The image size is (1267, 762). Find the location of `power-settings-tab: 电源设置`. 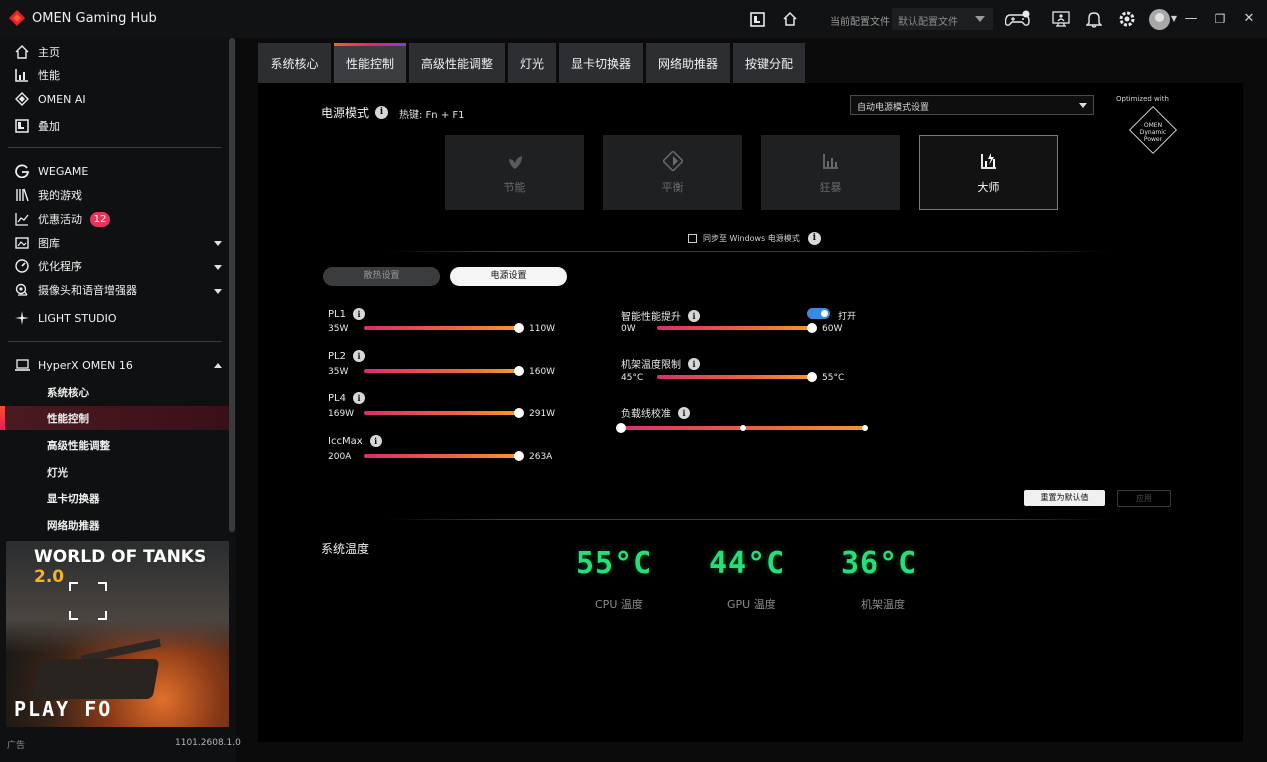

power-settings-tab: 电源设置 is located at coordinates (508, 276).